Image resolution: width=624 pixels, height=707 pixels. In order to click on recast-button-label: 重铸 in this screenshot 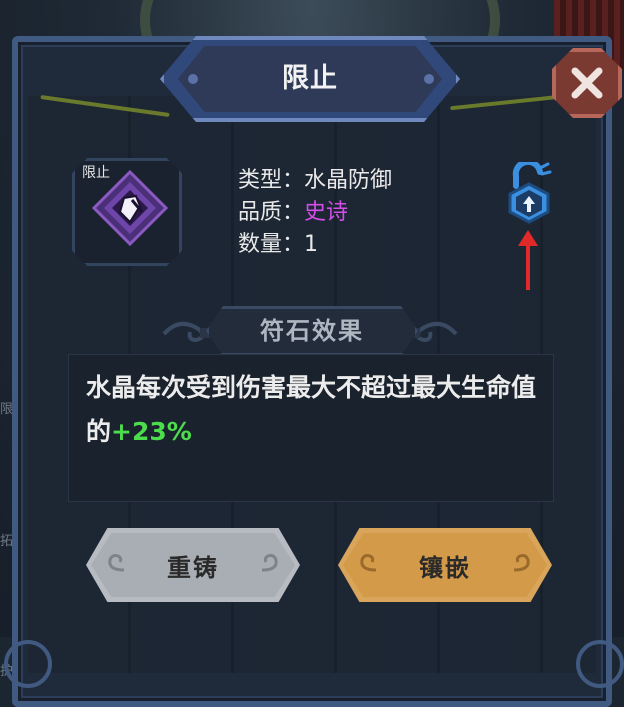, I will do `click(193, 567)`.